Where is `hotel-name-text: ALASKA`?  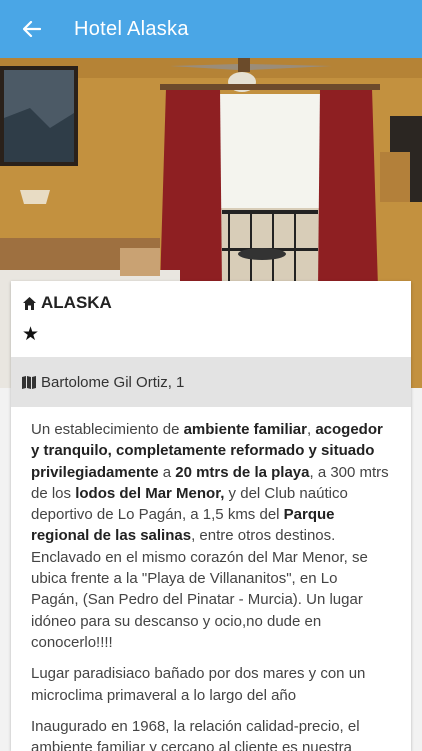
hotel-name-text: ALASKA is located at coordinates (76, 302).